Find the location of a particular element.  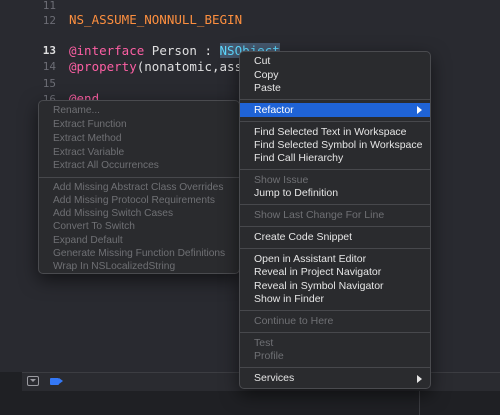

menu-item-generate-missing-function-definitions: Generate Missing Function Definitions is located at coordinates (139, 253).